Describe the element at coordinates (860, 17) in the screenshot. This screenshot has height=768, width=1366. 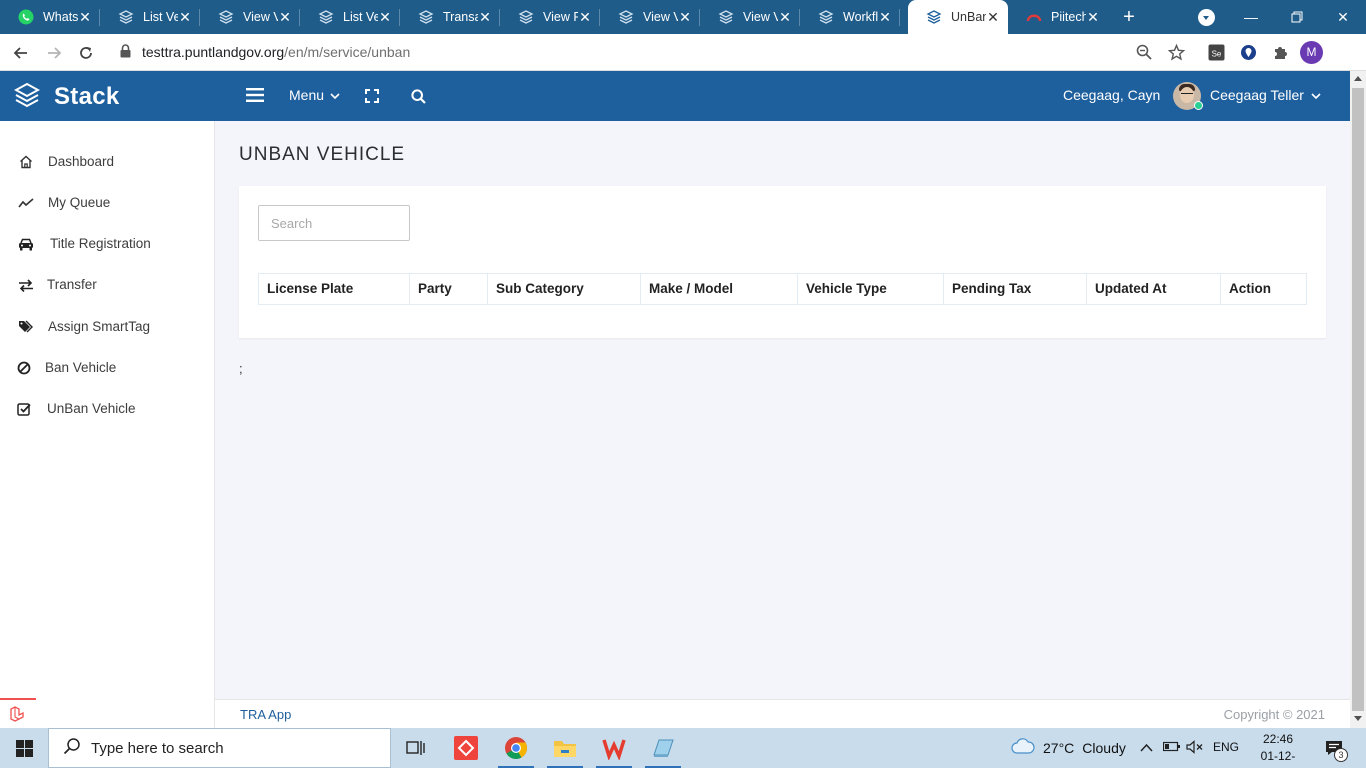
I see `tab-title: Workflow` at that location.